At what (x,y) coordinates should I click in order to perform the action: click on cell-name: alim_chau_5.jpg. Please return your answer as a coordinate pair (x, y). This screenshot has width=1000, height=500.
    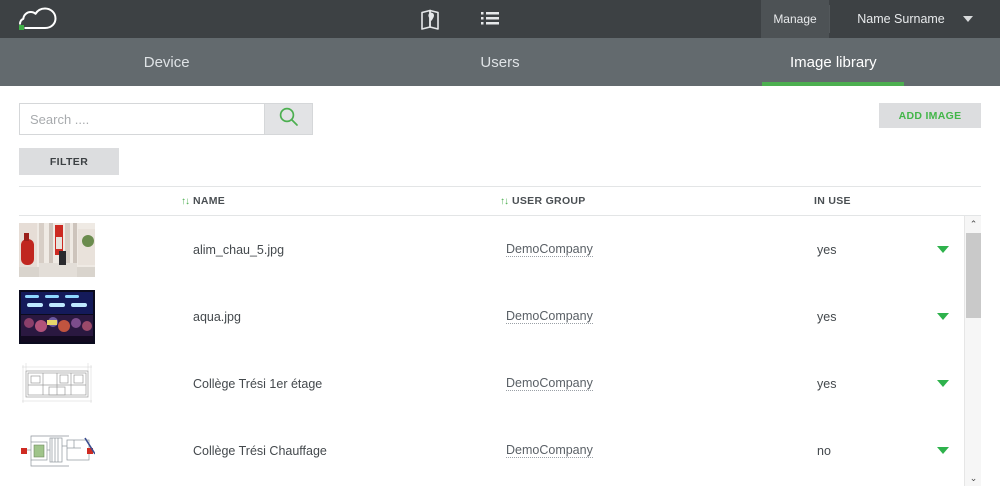
    Looking at the image, I should click on (239, 249).